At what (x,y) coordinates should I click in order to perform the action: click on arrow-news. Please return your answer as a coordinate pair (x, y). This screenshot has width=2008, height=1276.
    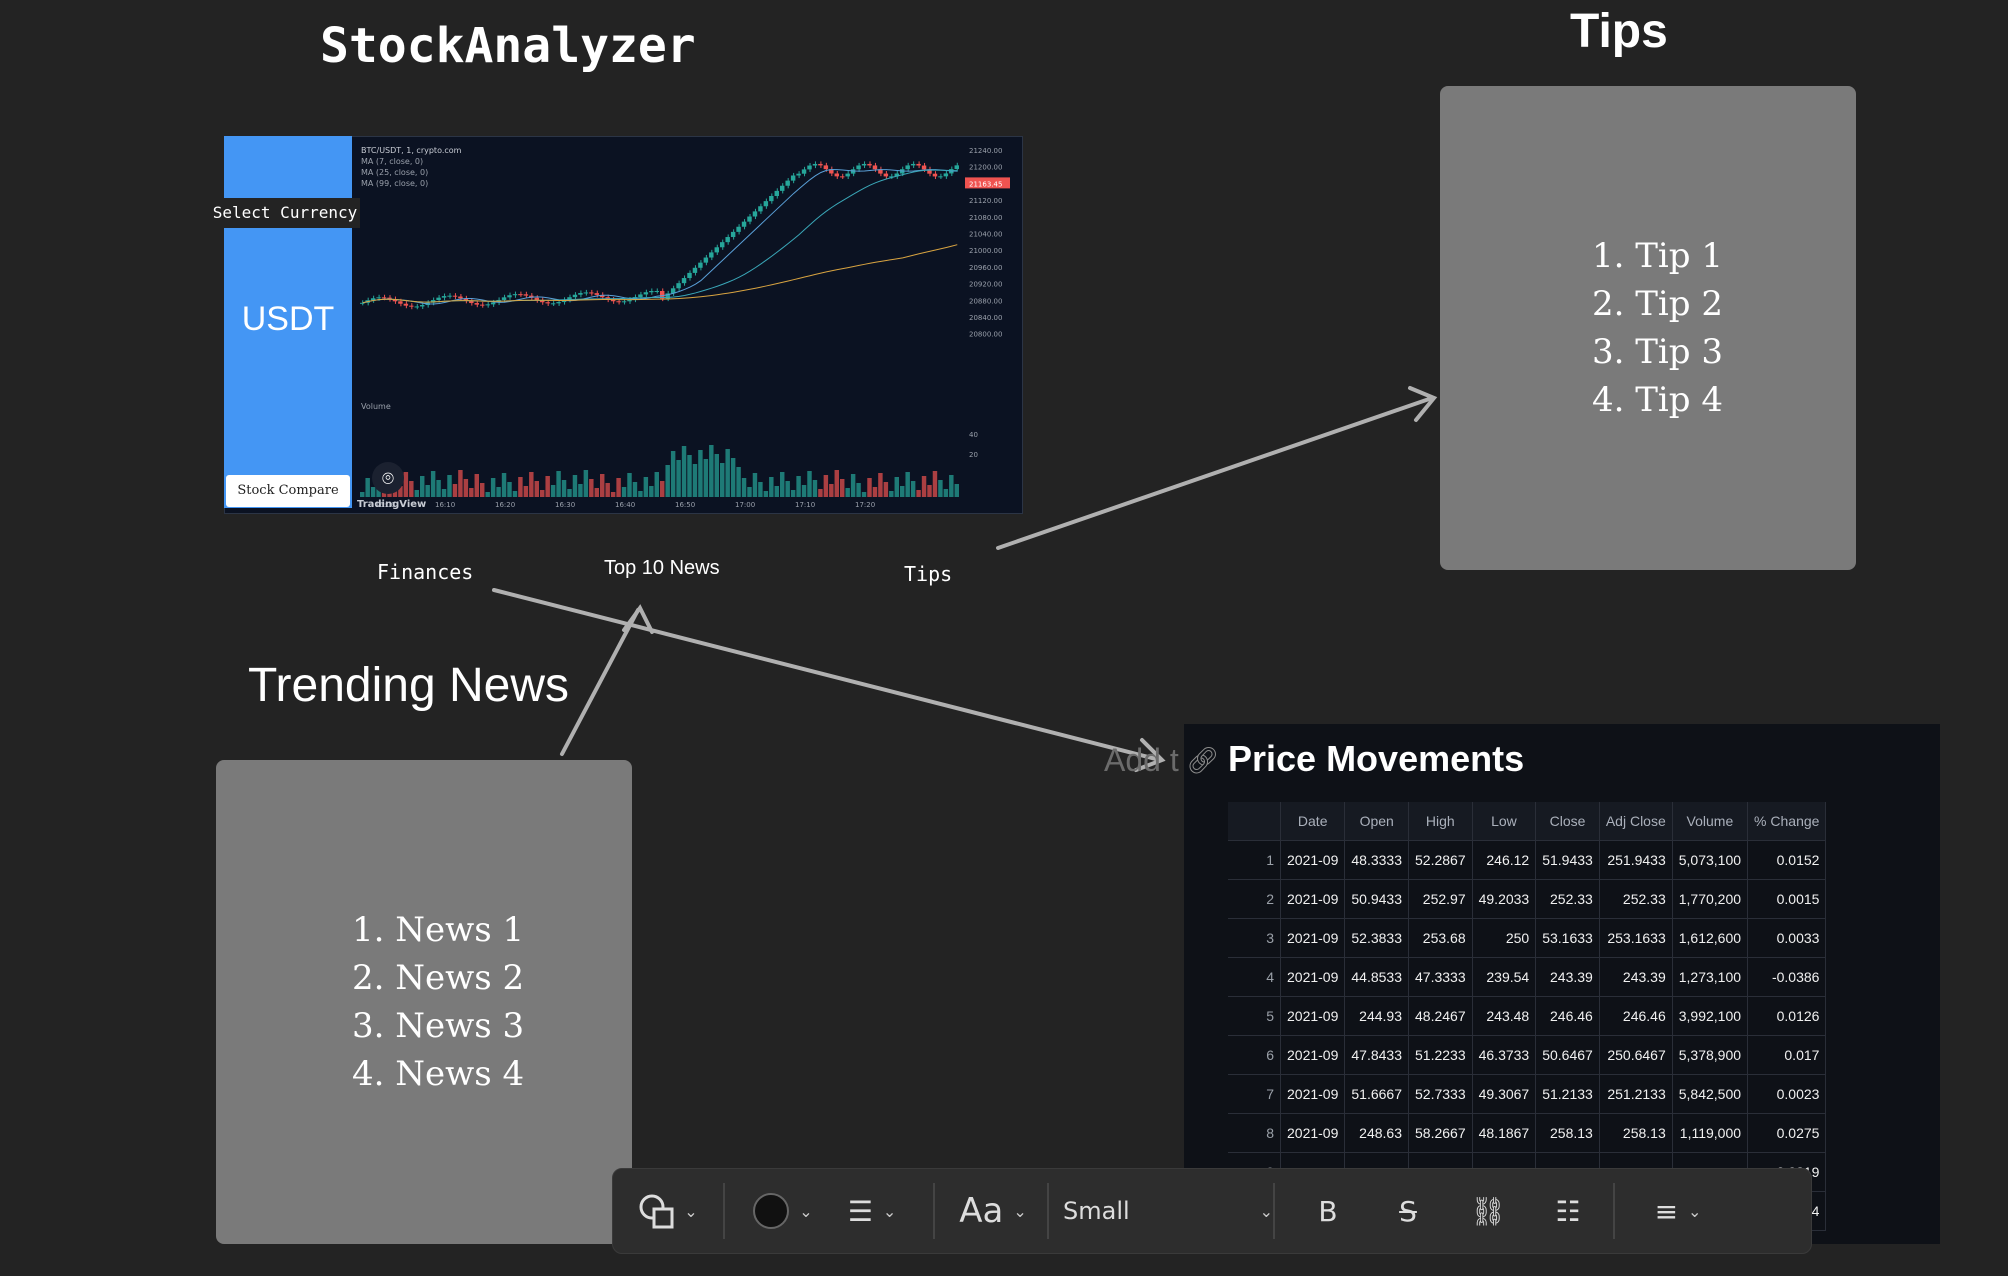
    Looking at the image, I should click on (600, 682).